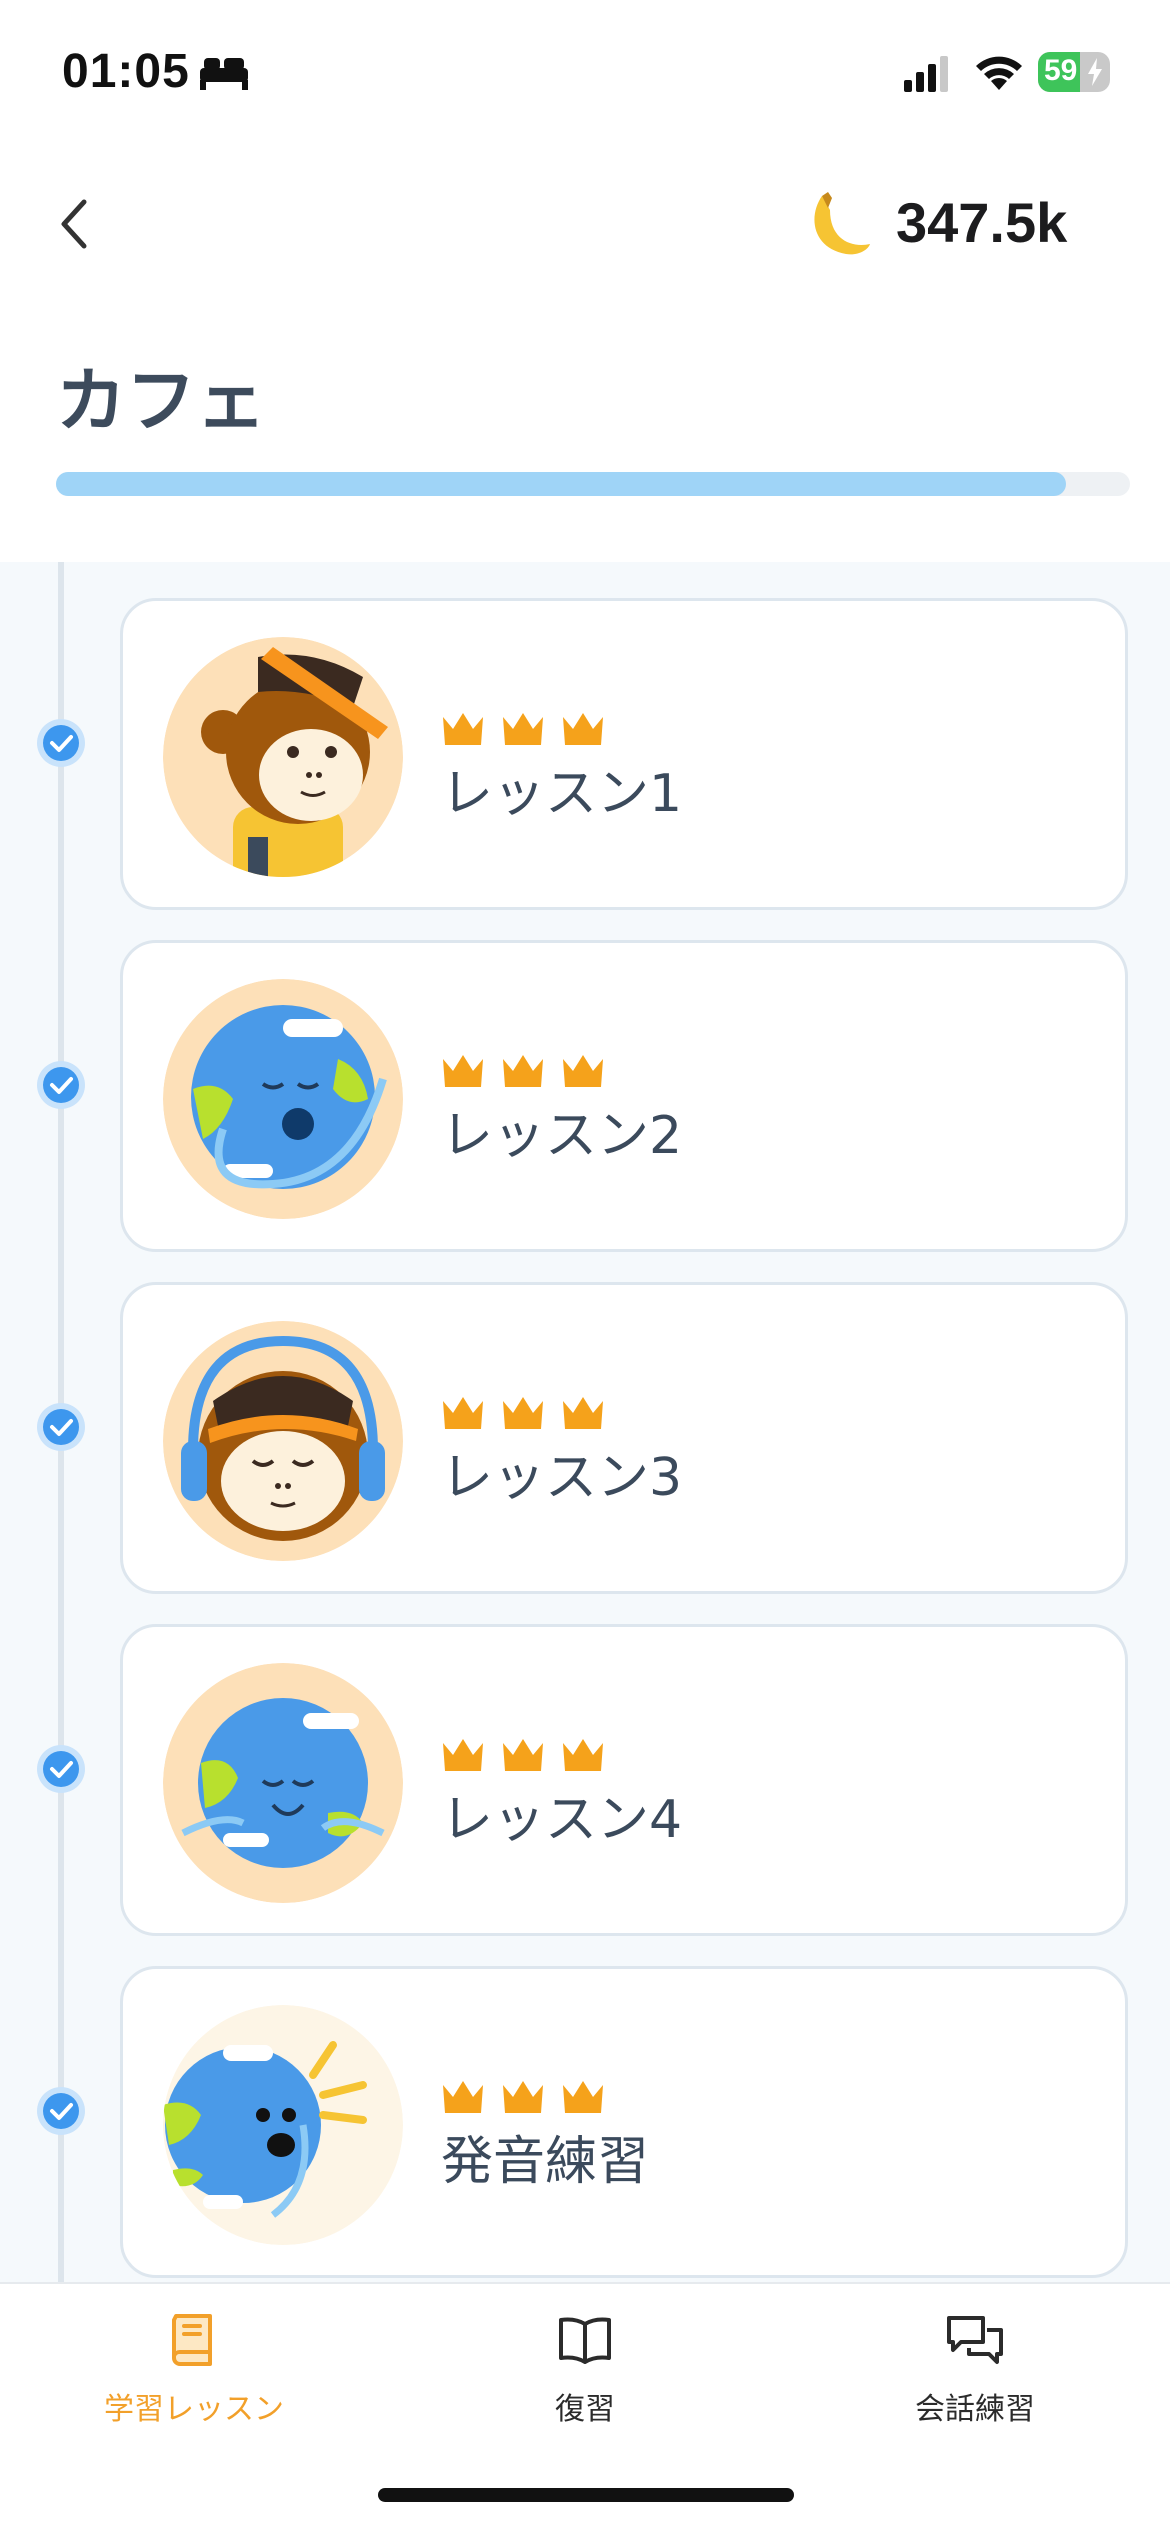 Image resolution: width=1170 pixels, height=2534 pixels. Describe the element at coordinates (586, 2495) in the screenshot. I see `home-indicator` at that location.